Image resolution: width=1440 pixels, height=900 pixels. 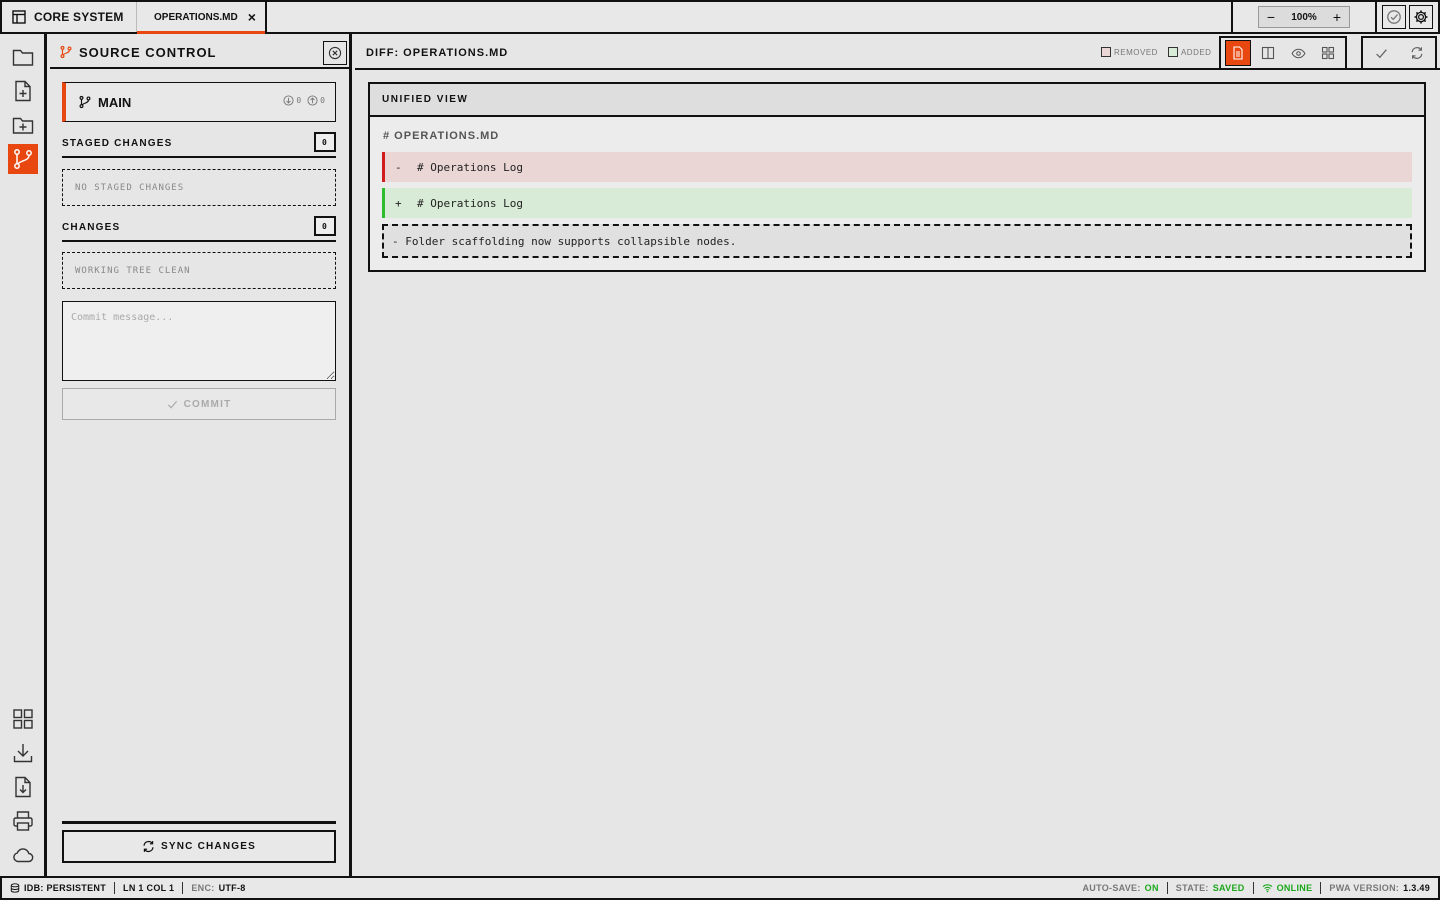 I want to click on top-actions, so click(x=1406, y=17).